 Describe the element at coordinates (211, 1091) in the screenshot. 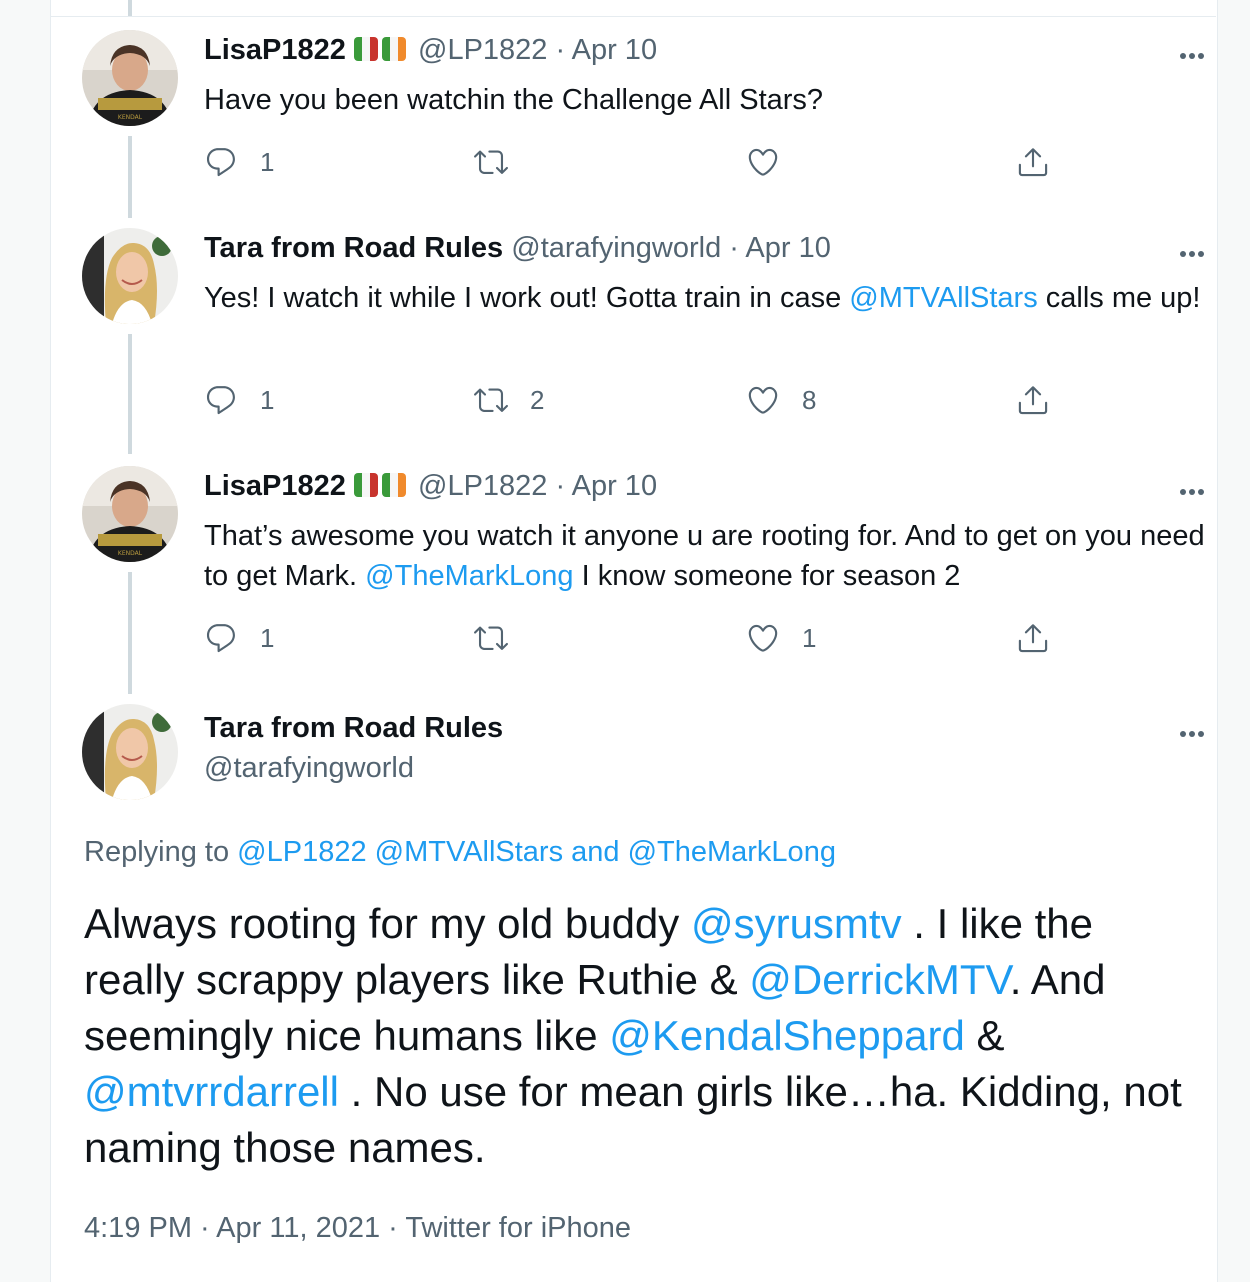

I see `mention-link: @mtvrrdarrell` at that location.